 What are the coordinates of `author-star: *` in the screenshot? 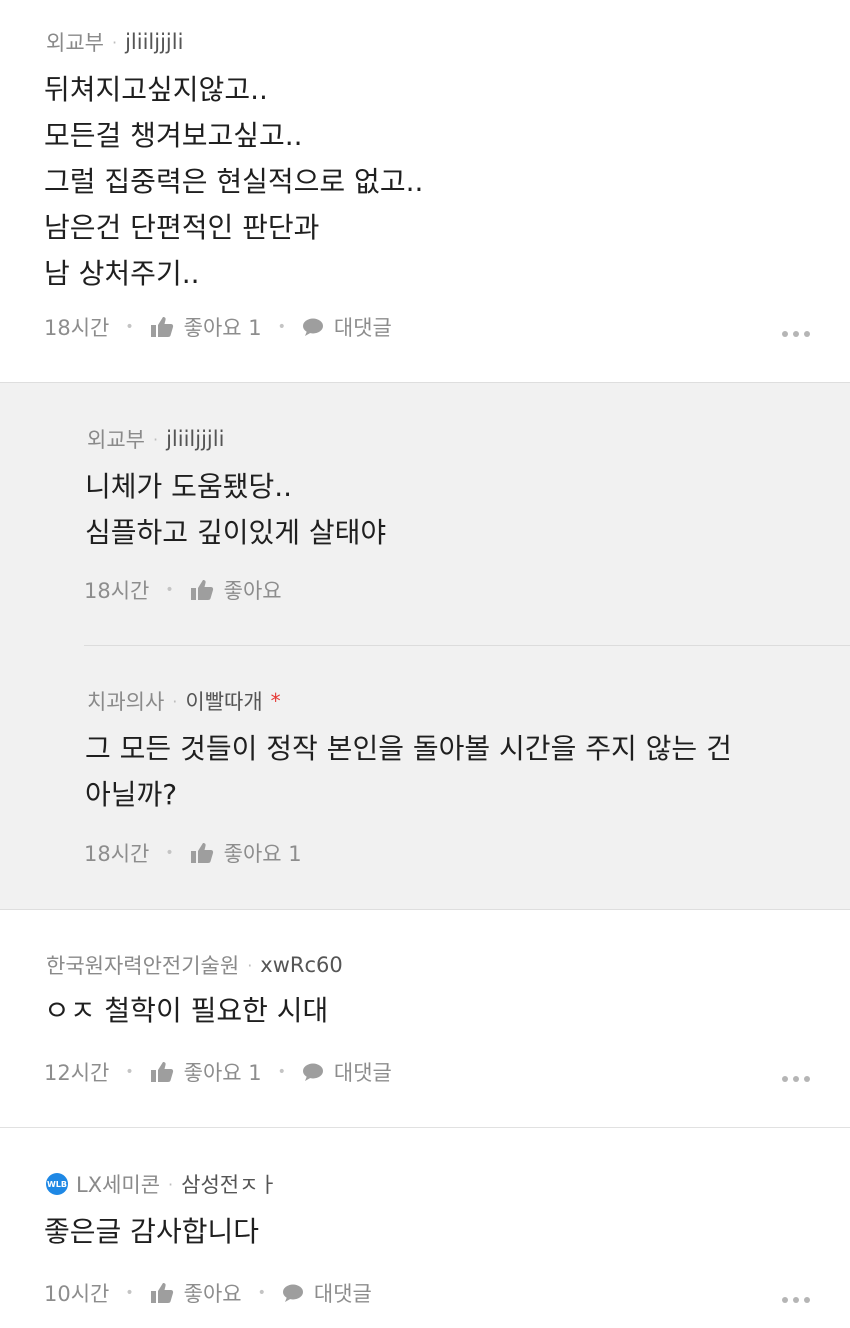 It's located at (275, 701).